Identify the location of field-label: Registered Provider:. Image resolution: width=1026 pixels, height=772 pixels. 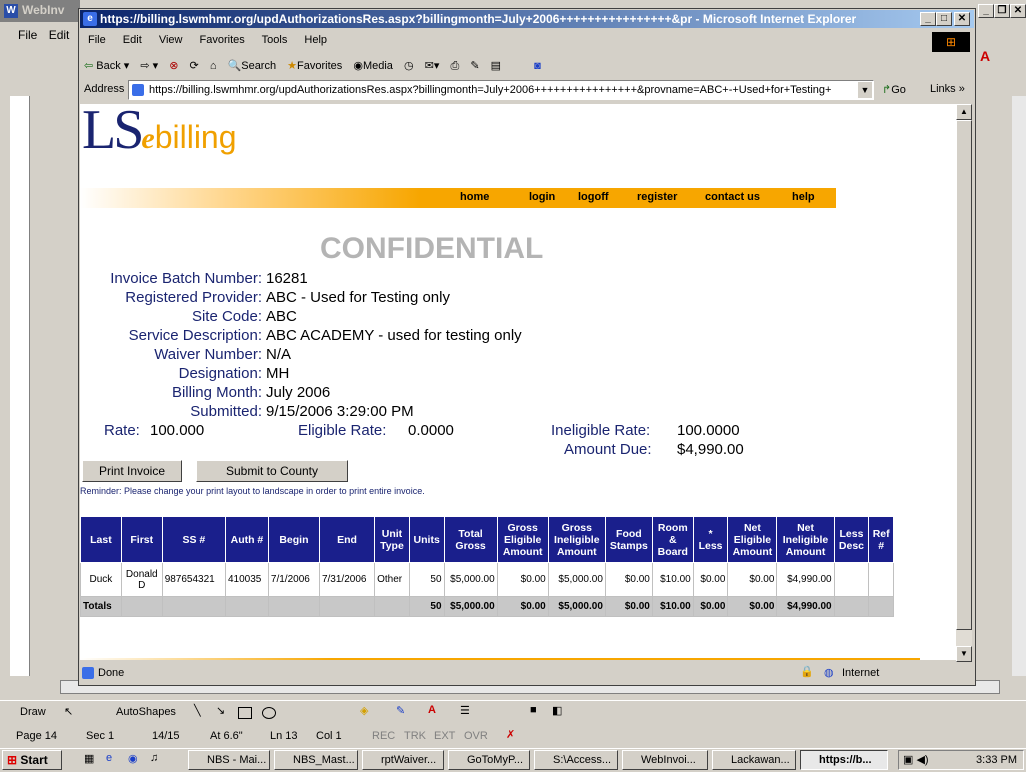
(193, 297).